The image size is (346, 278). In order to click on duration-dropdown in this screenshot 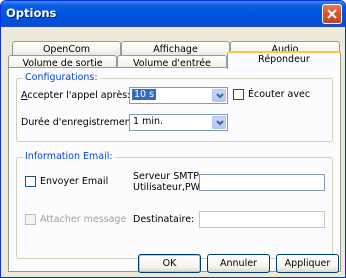, I will do `click(219, 122)`.